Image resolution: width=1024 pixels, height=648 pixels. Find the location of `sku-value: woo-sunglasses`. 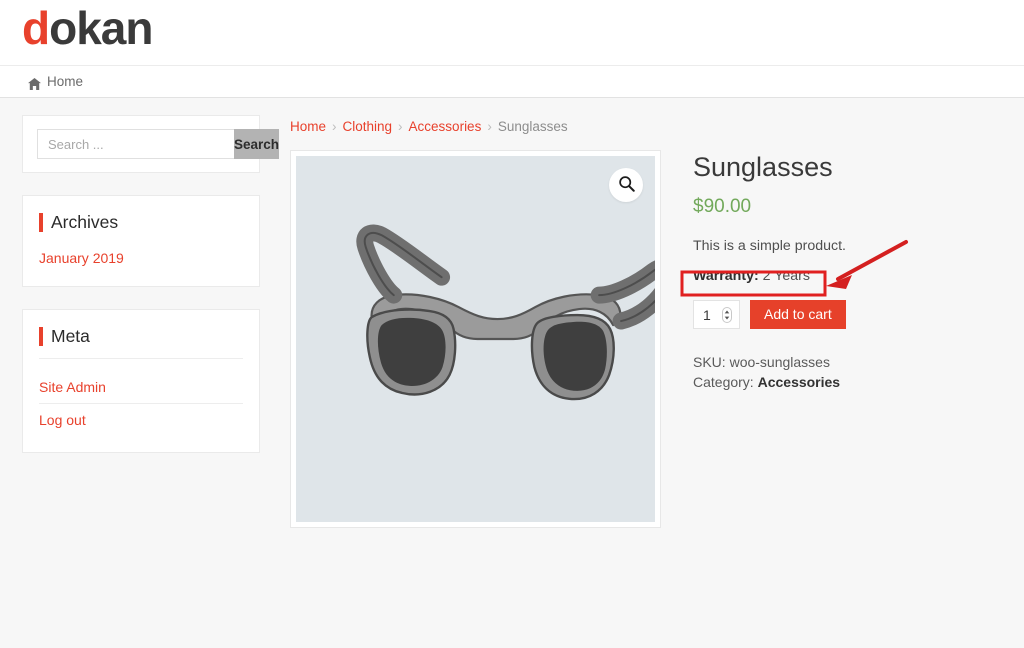

sku-value: woo-sunglasses is located at coordinates (779, 362).